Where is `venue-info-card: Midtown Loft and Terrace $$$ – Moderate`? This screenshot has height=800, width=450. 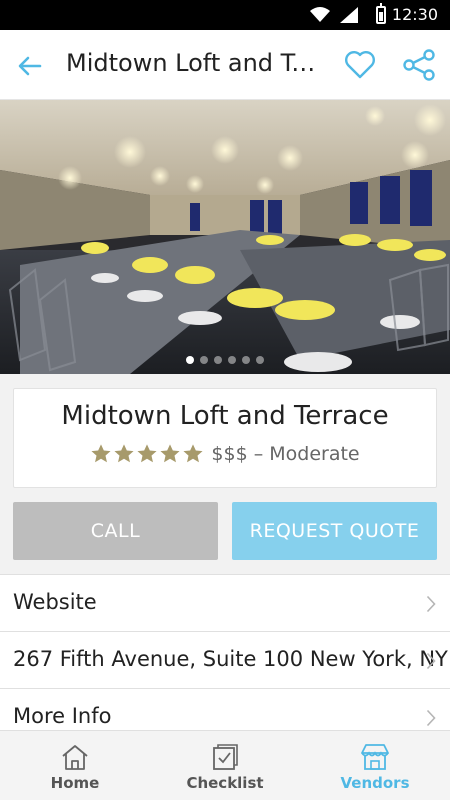
venue-info-card: Midtown Loft and Terrace $$$ – Moderate is located at coordinates (225, 438).